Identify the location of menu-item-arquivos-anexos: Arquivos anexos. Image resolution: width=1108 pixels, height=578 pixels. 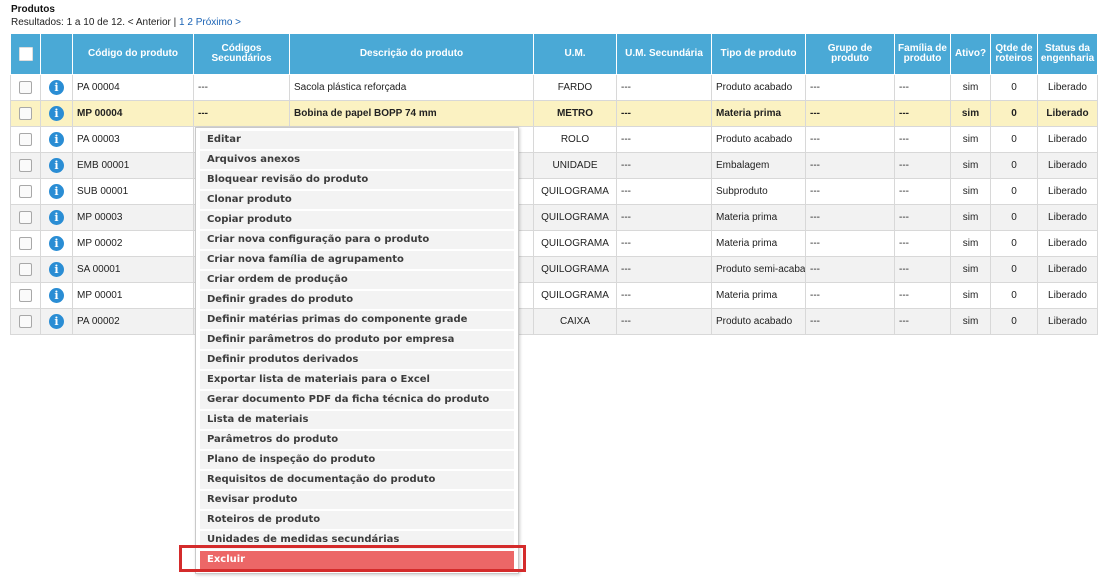
(357, 160).